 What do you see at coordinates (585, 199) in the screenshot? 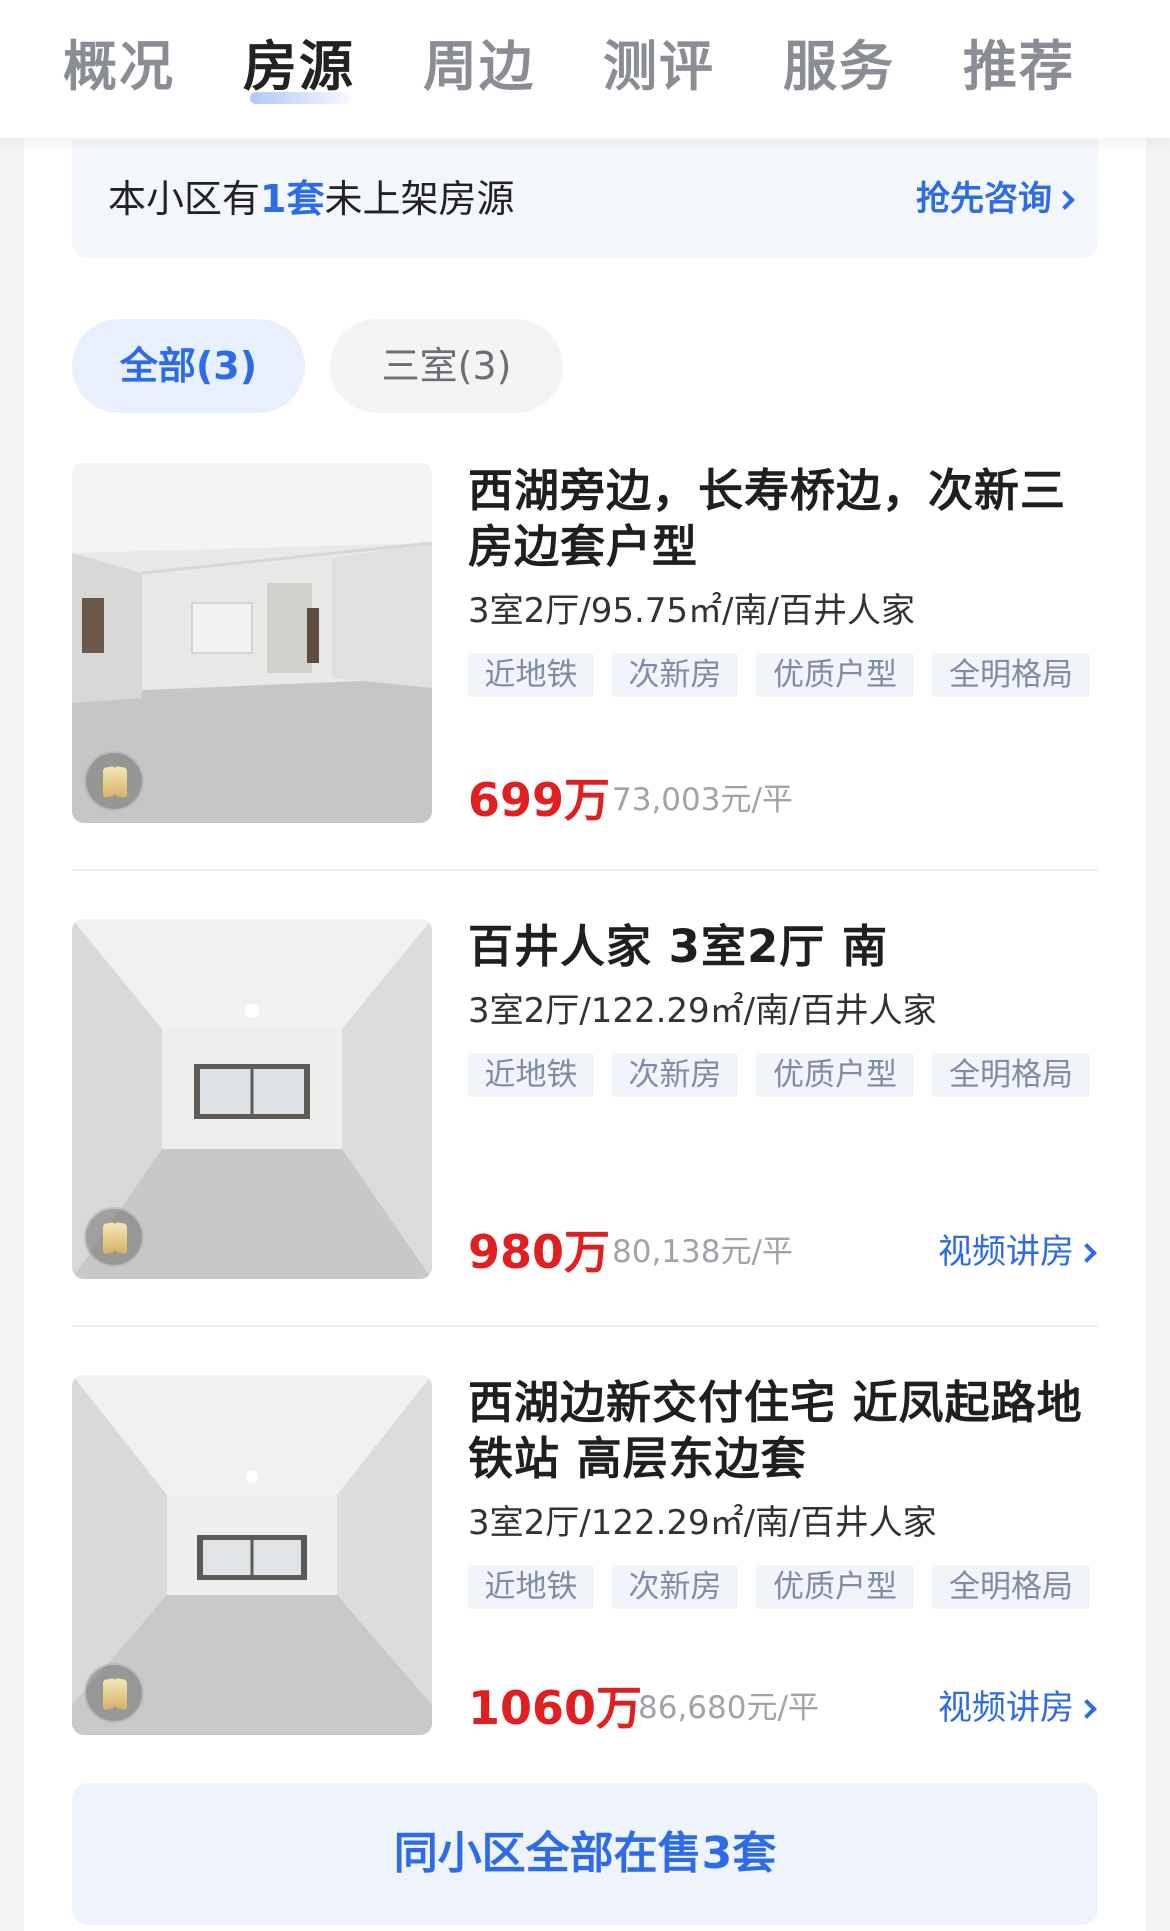
I see `unlisted-notice: 本小区有1套未上架房源 抢先咨询` at bounding box center [585, 199].